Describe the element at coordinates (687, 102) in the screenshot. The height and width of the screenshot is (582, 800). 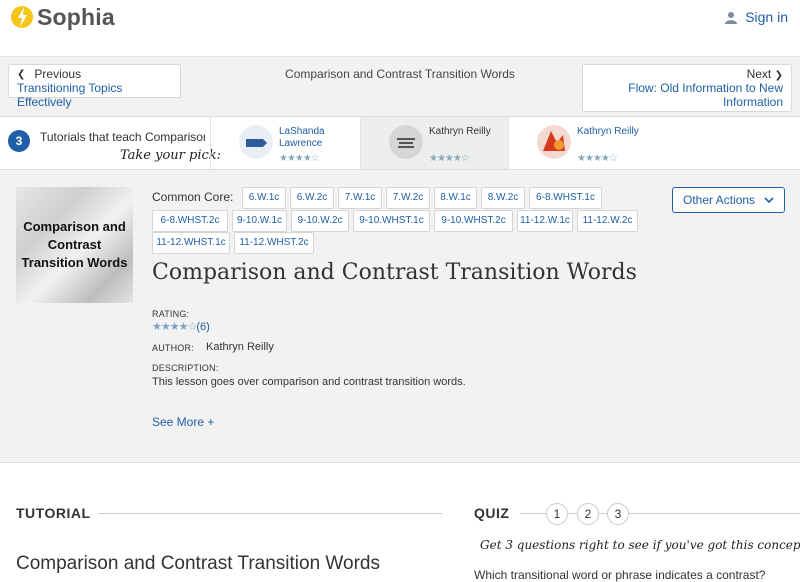
I see `next-lesson-link-line2: Information` at that location.